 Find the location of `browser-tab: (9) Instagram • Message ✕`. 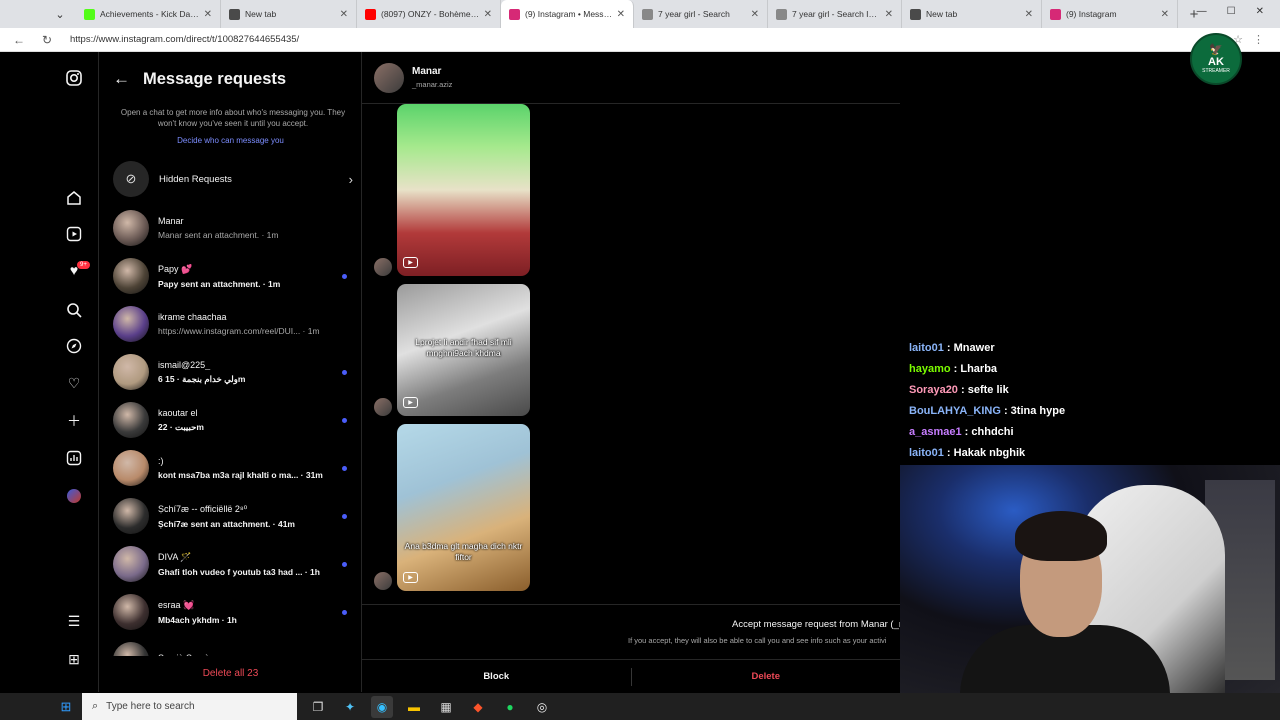

browser-tab: (9) Instagram • Message ✕ is located at coordinates (567, 14).